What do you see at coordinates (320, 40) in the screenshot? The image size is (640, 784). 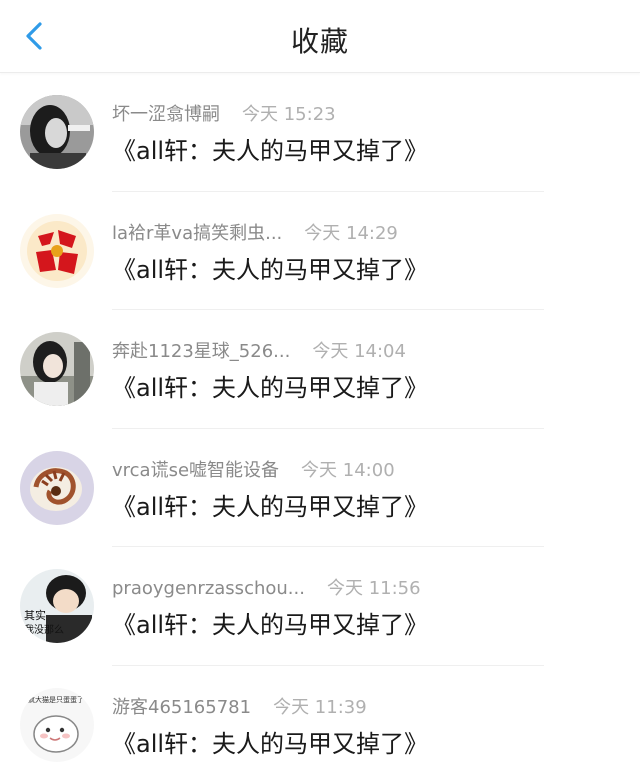 I see `page-title: 收藏` at bounding box center [320, 40].